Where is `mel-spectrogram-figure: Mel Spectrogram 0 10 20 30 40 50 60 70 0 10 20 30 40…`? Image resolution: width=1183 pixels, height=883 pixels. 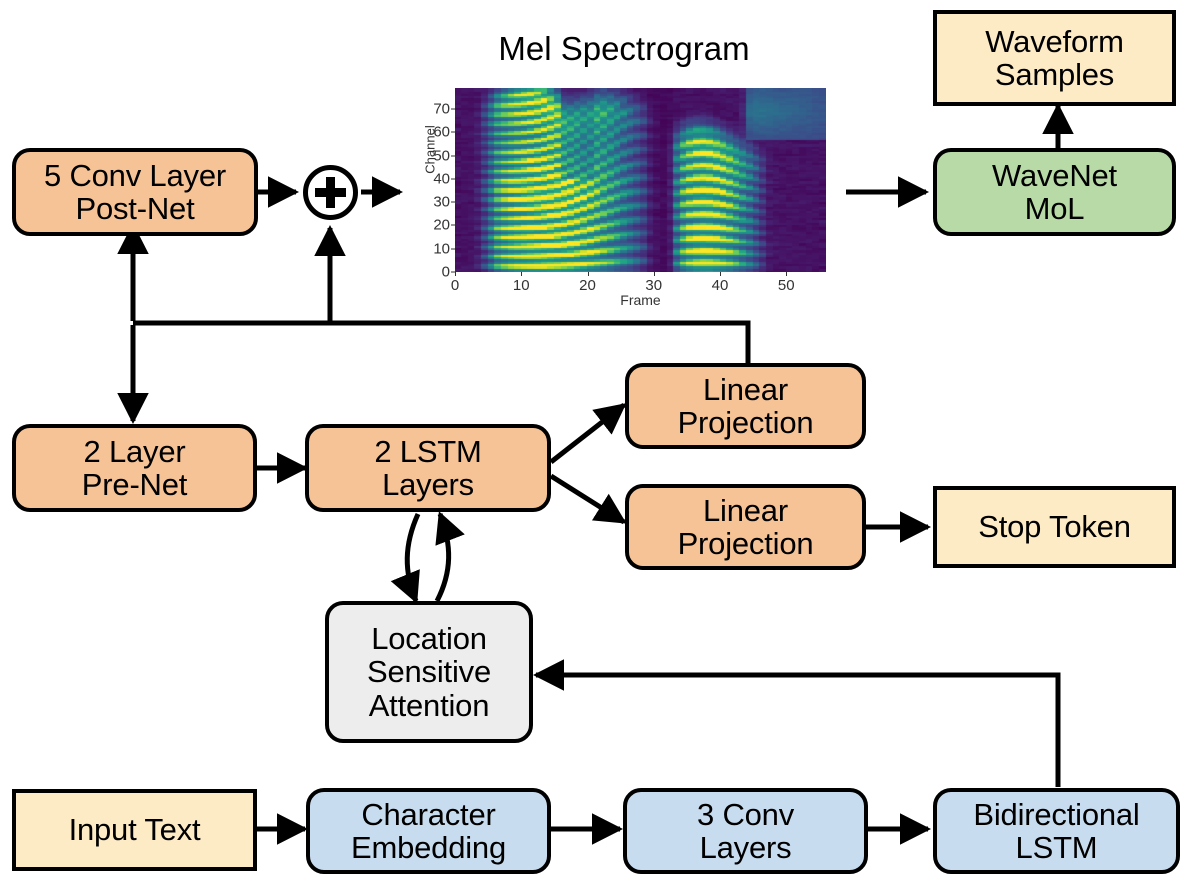
mel-spectrogram-figure: Mel Spectrogram 0 10 20 30 40 50 60 70 0 10 20 30 40… is located at coordinates (624, 170).